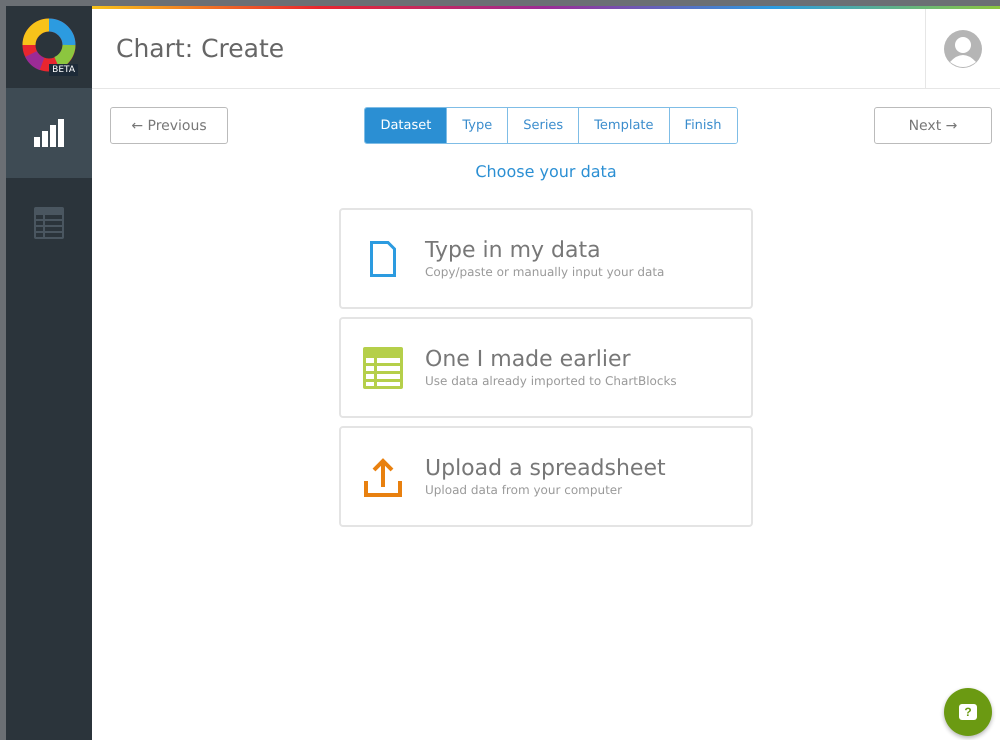  I want to click on section-heading: Choose your data, so click(546, 171).